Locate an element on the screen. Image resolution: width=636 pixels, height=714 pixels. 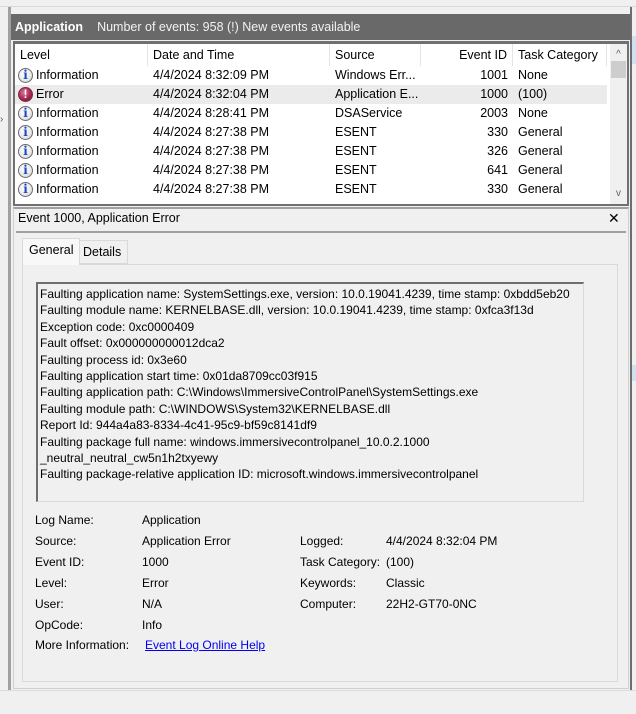
error-icon is located at coordinates (25, 94).